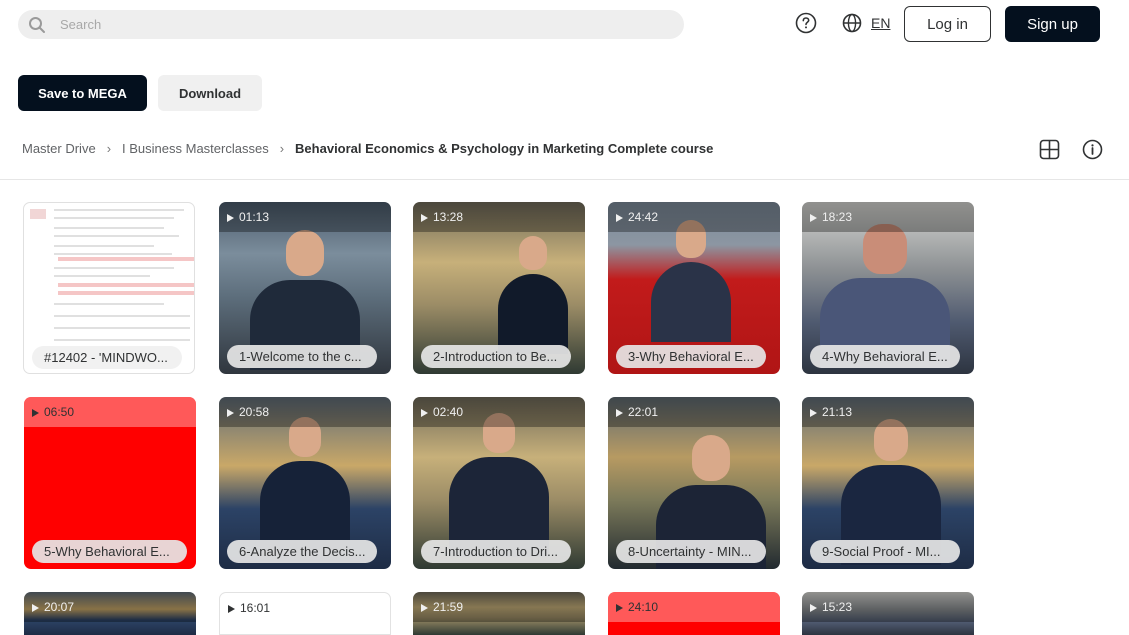  What do you see at coordinates (947, 24) in the screenshot?
I see `login-button: Log in` at bounding box center [947, 24].